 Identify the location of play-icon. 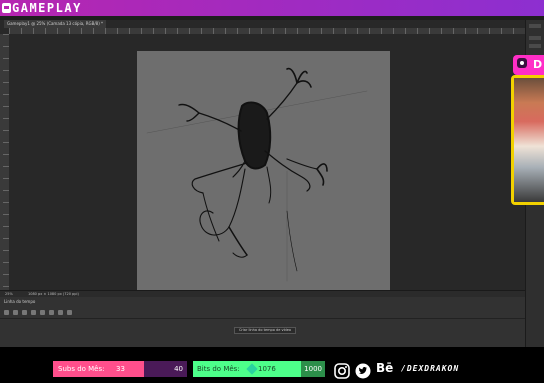
(24, 312).